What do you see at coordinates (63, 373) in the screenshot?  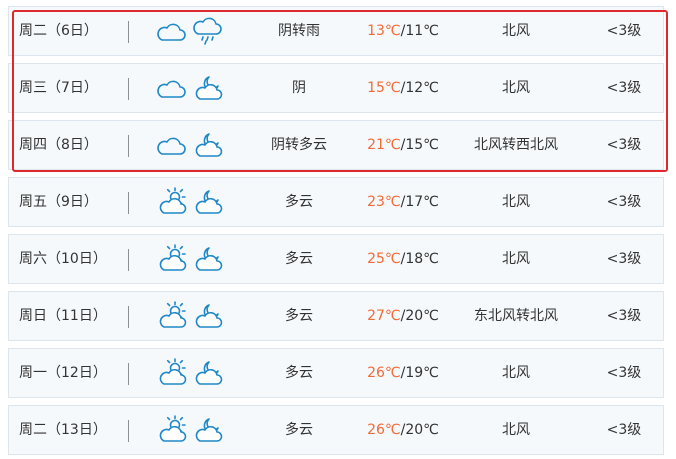 I see `forecast-date: 周一（12日）` at bounding box center [63, 373].